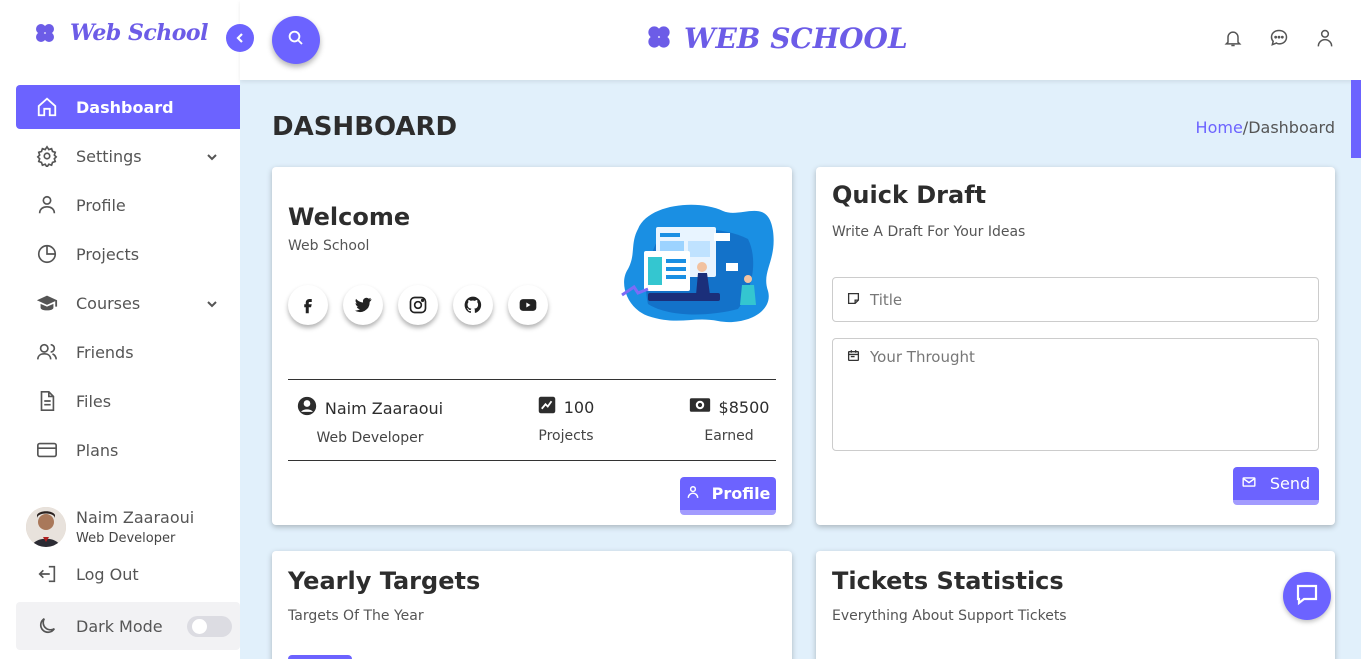  I want to click on stat-earned: $8500 Earned, so click(729, 420).